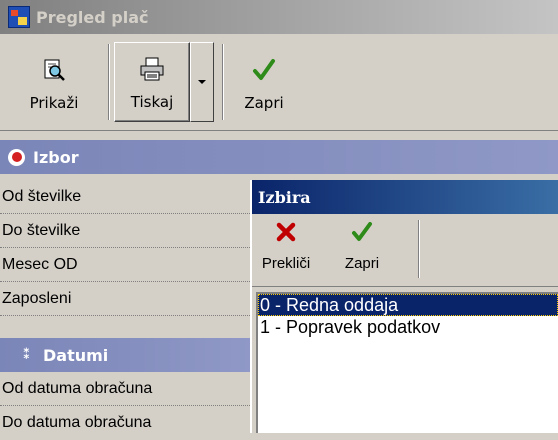 This screenshot has width=558, height=440. What do you see at coordinates (286, 248) in the screenshot?
I see `cancel-button: Prekliči` at bounding box center [286, 248].